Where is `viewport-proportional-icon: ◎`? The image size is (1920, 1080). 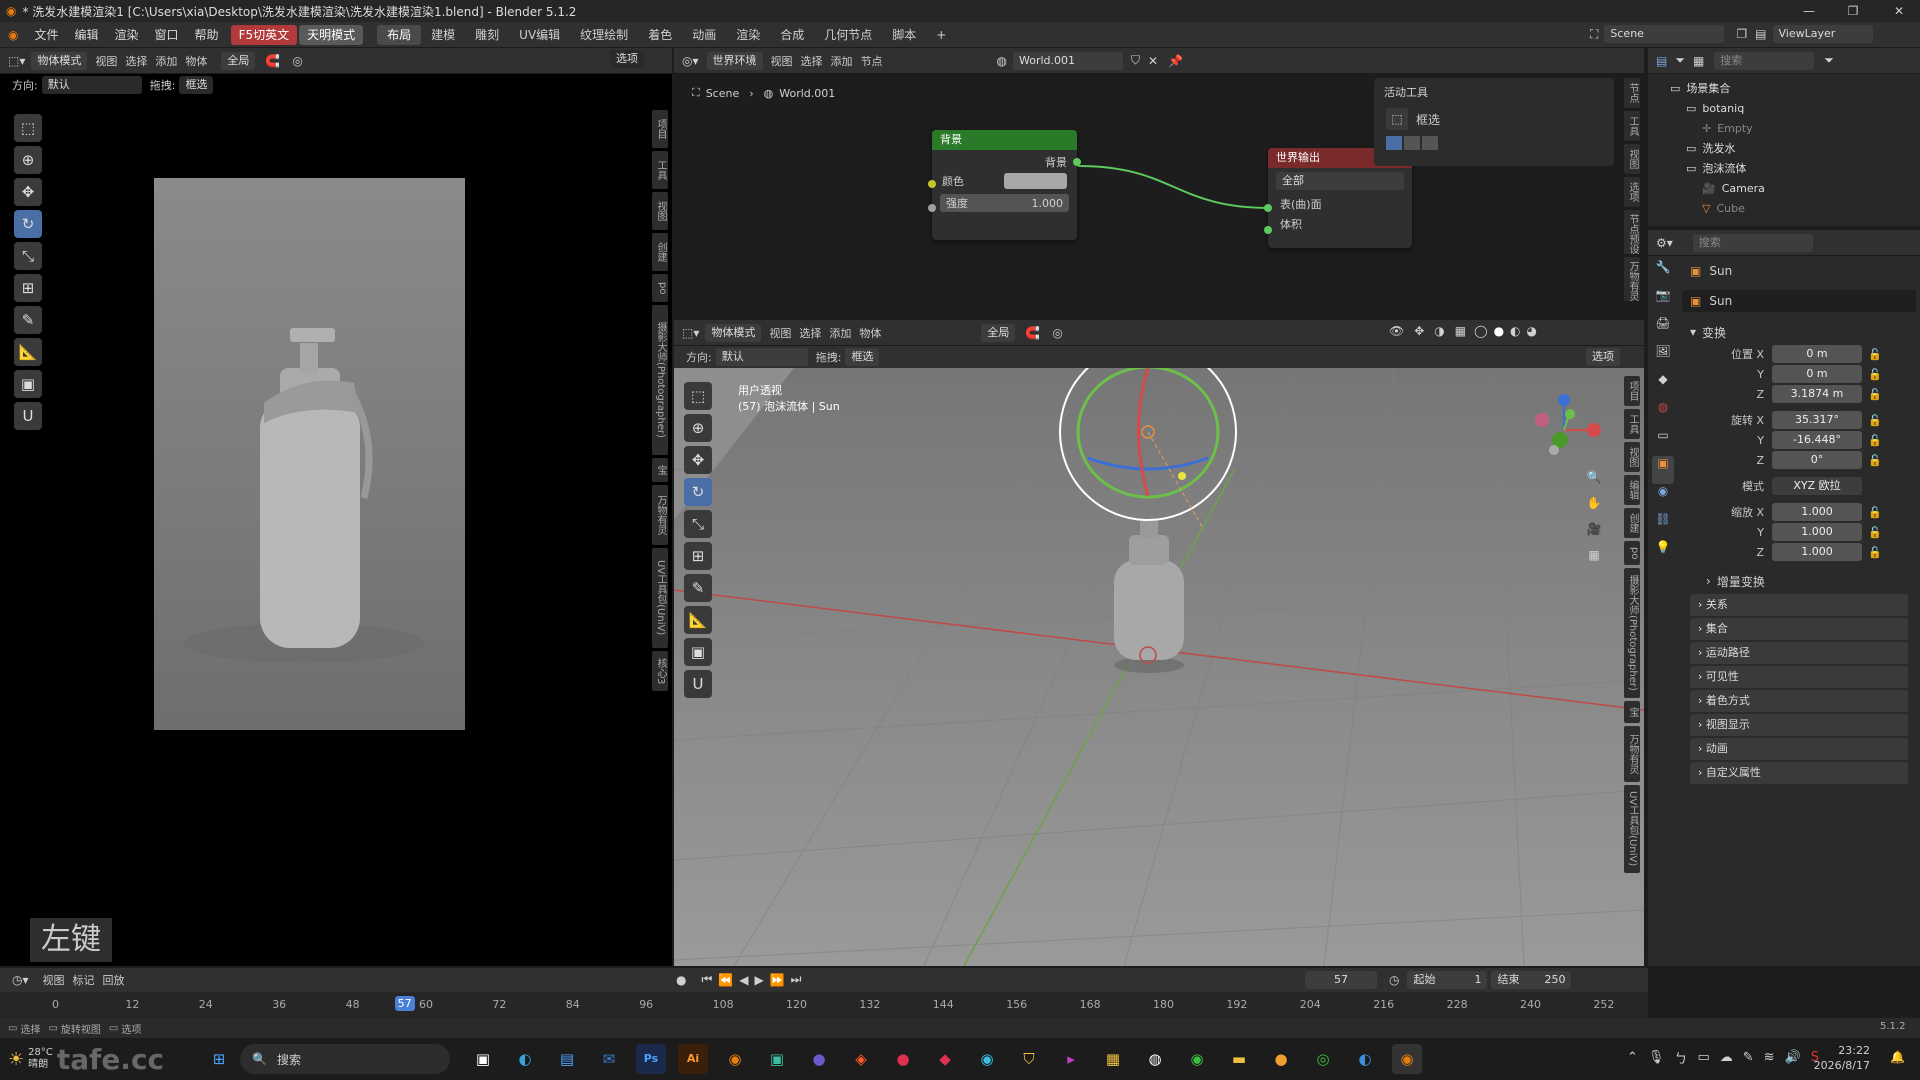 viewport-proportional-icon: ◎ is located at coordinates (1057, 333).